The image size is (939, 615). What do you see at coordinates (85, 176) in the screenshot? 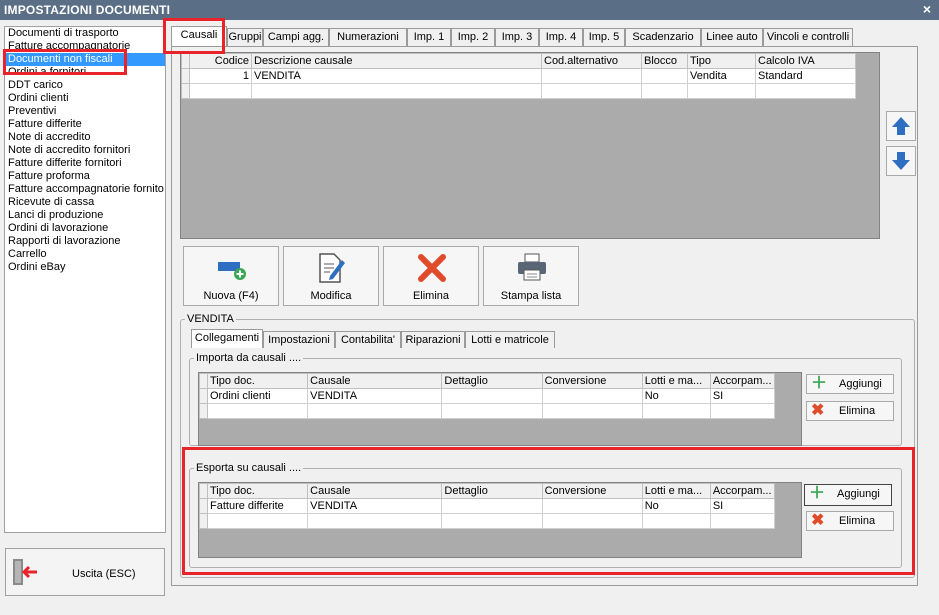
I see `doc-list-item-fatture-proforma: Fatture proforma` at bounding box center [85, 176].